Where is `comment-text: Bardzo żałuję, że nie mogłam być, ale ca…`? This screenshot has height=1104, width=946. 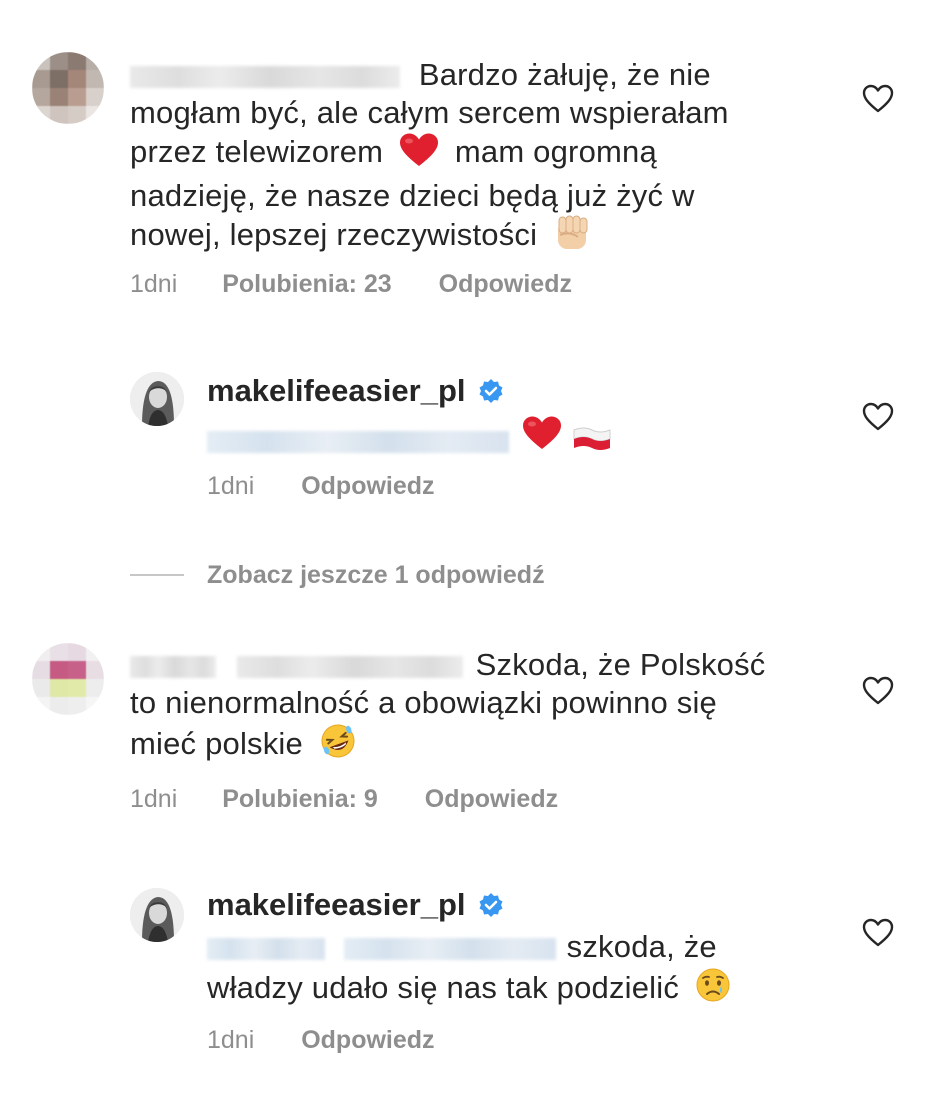 comment-text: Bardzo żałuję, że nie mogłam być, ale ca… is located at coordinates (480, 158).